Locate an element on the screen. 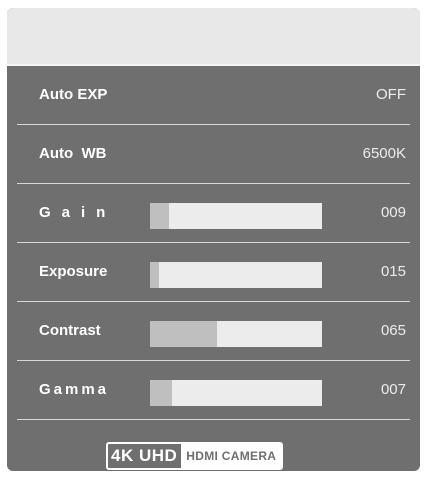 Image resolution: width=434 pixels, height=479 pixels. exposure-label: Exposure is located at coordinates (73, 271).